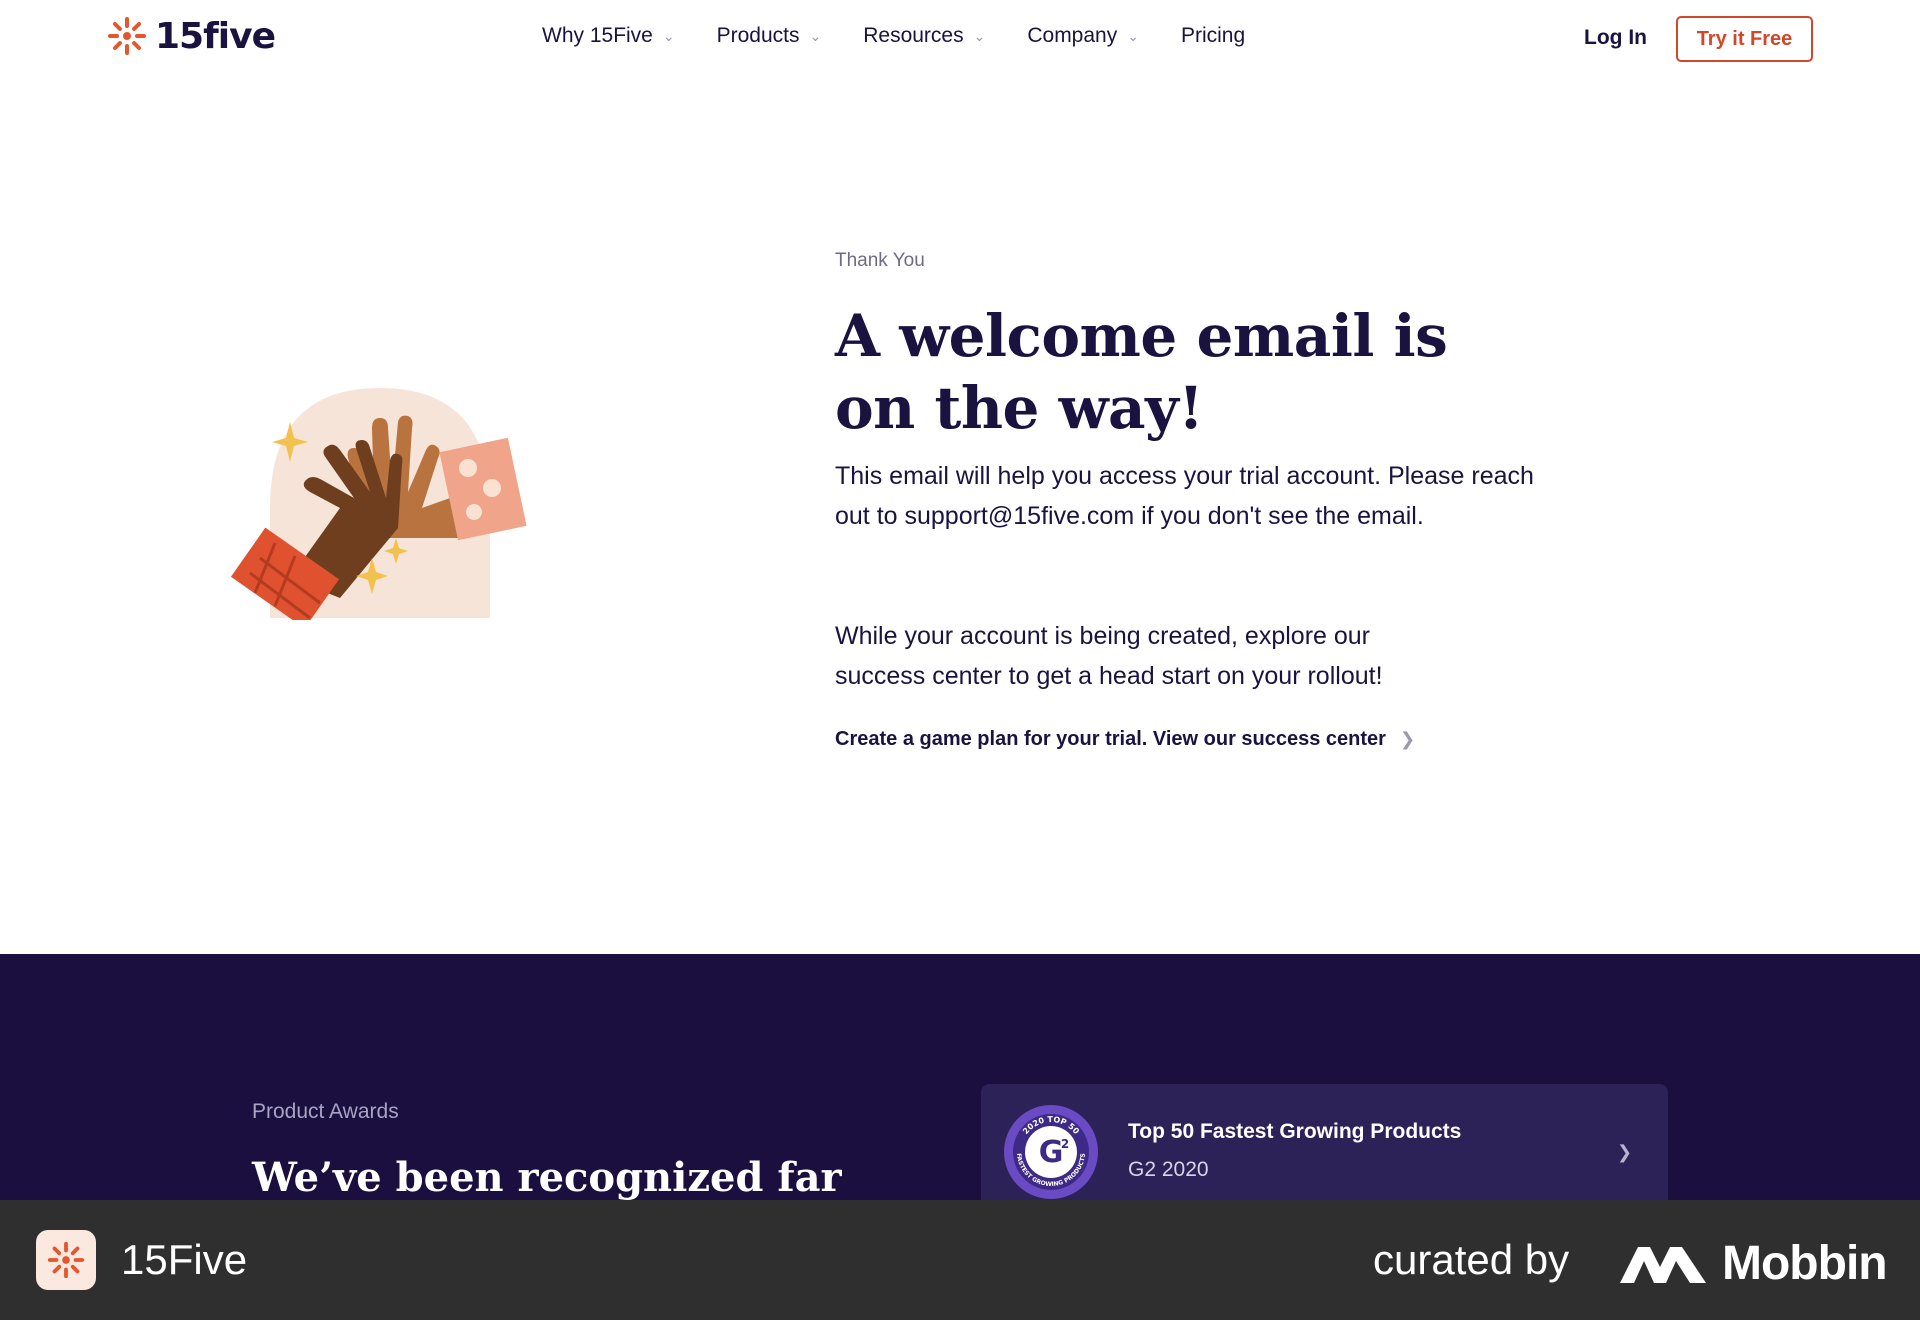 The width and height of the screenshot is (1920, 1320). Describe the element at coordinates (325, 1111) in the screenshot. I see `awards-eyebrow: Product Awards` at that location.